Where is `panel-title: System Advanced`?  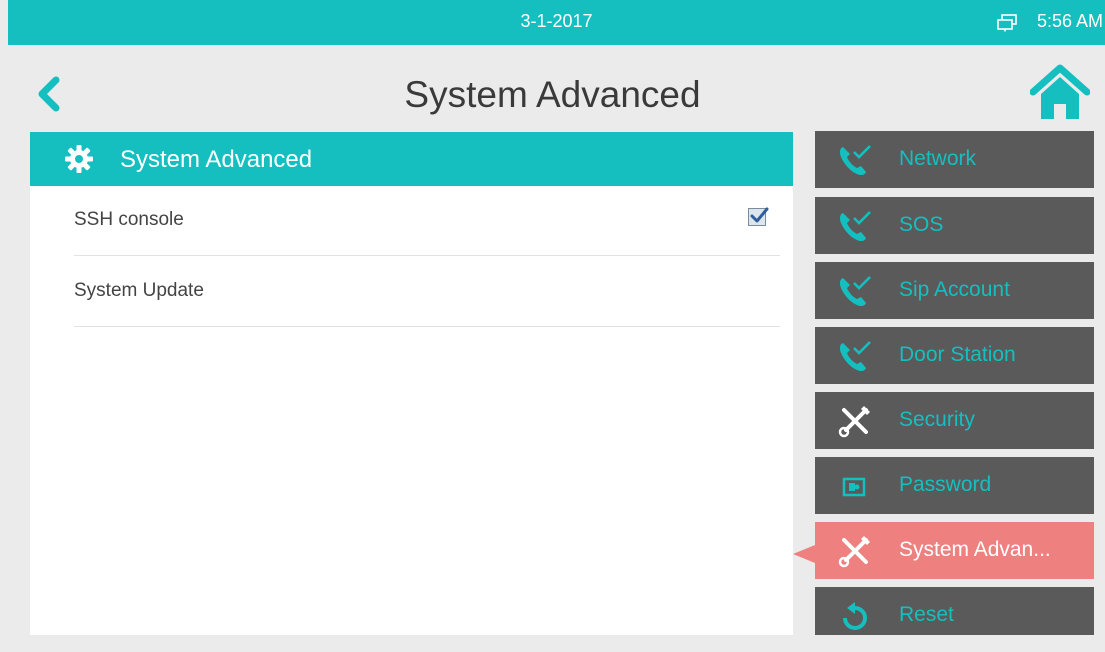 panel-title: System Advanced is located at coordinates (216, 159).